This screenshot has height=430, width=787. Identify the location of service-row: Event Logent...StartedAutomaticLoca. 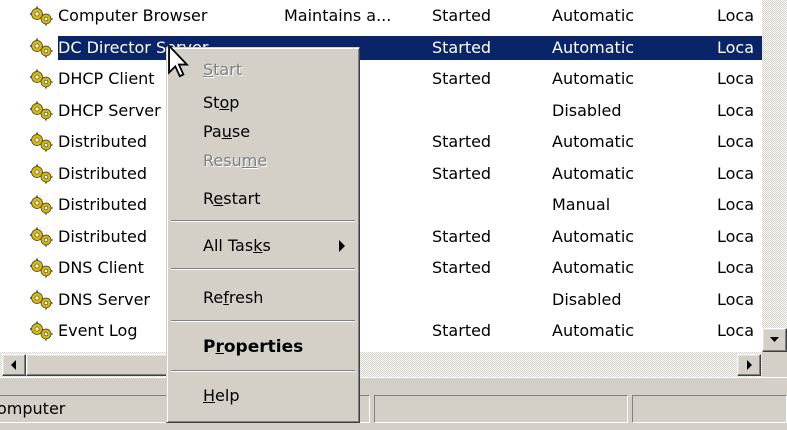
(381, 331).